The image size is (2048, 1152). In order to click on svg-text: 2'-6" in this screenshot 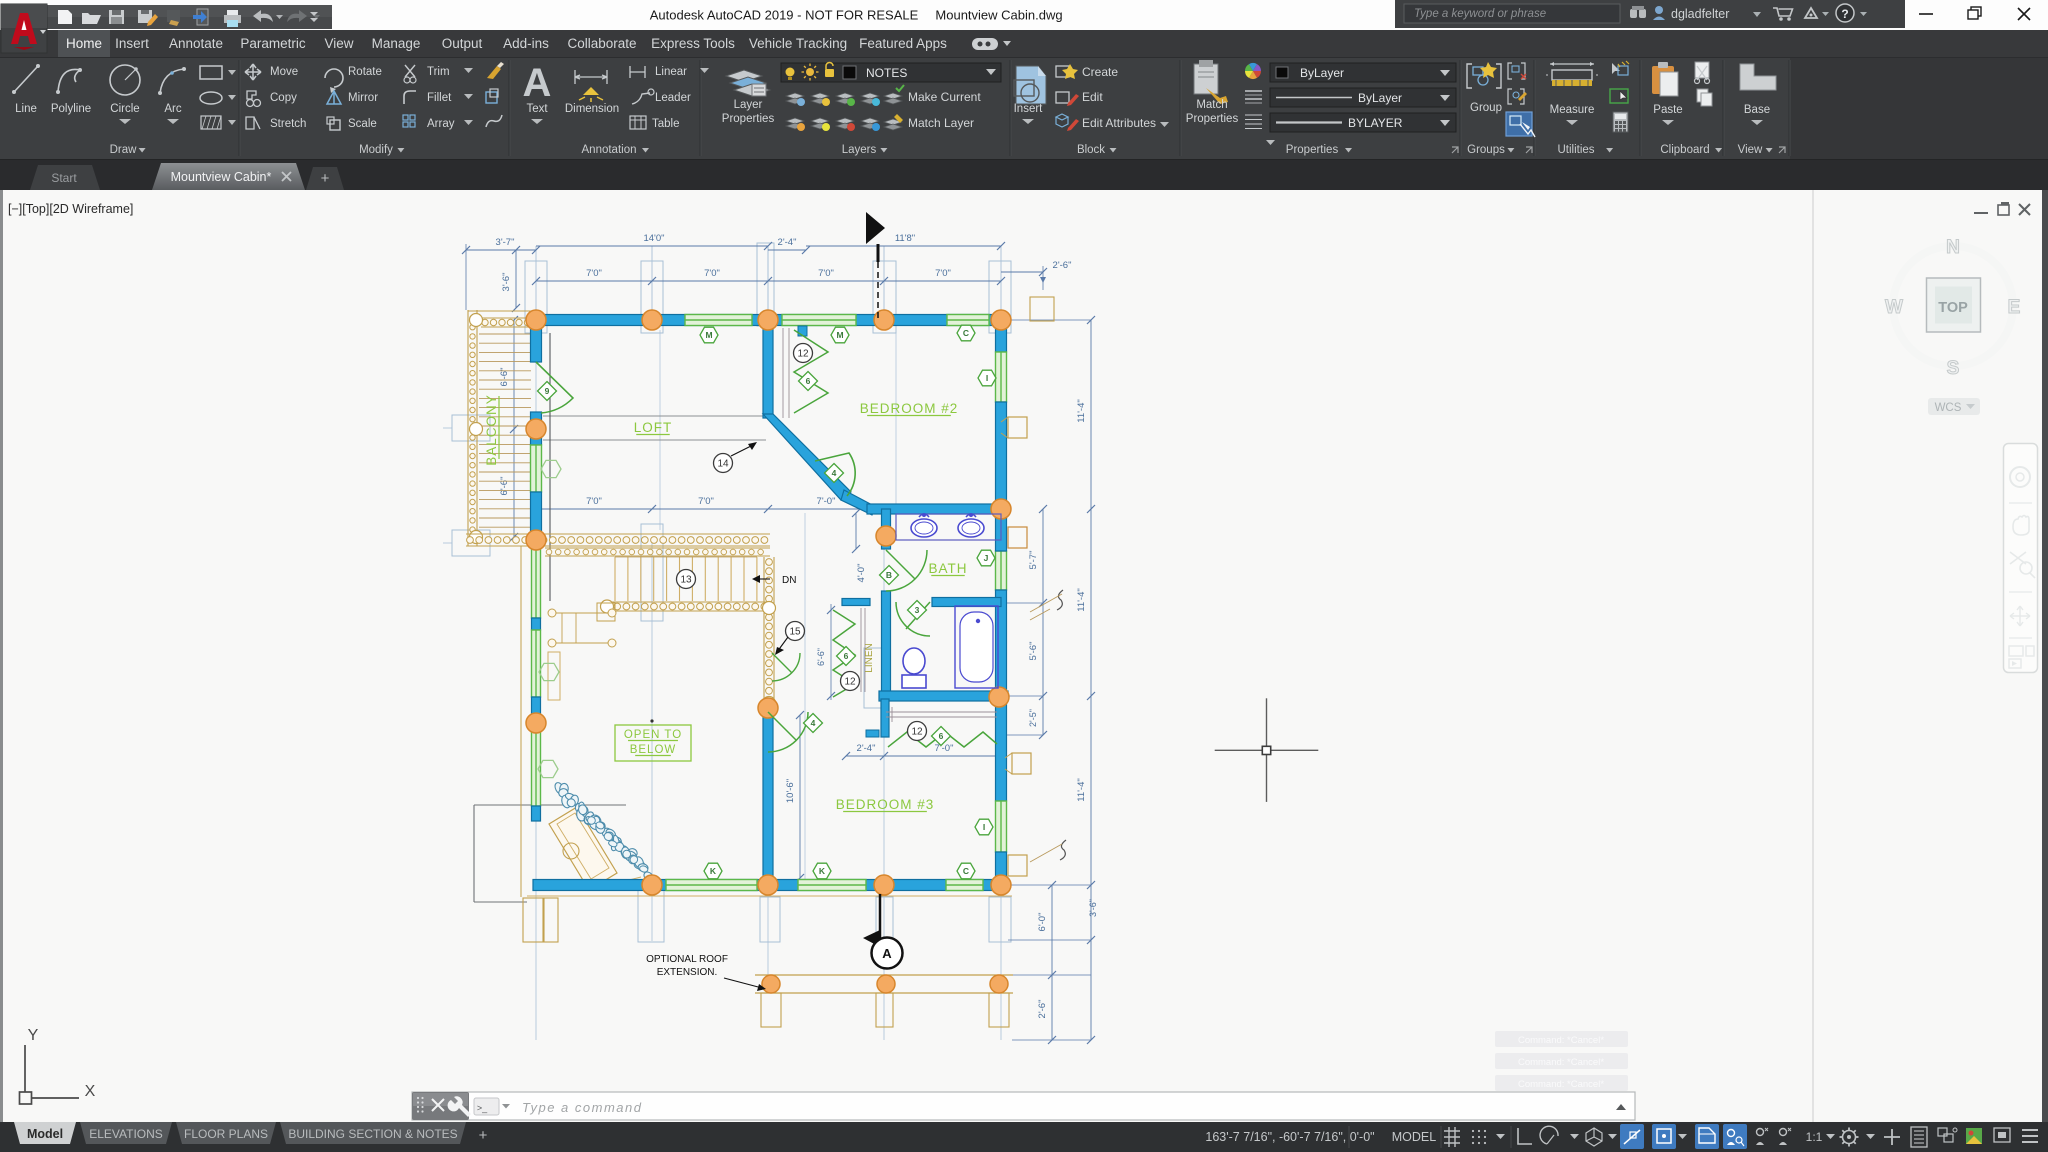, I will do `click(1042, 1009)`.